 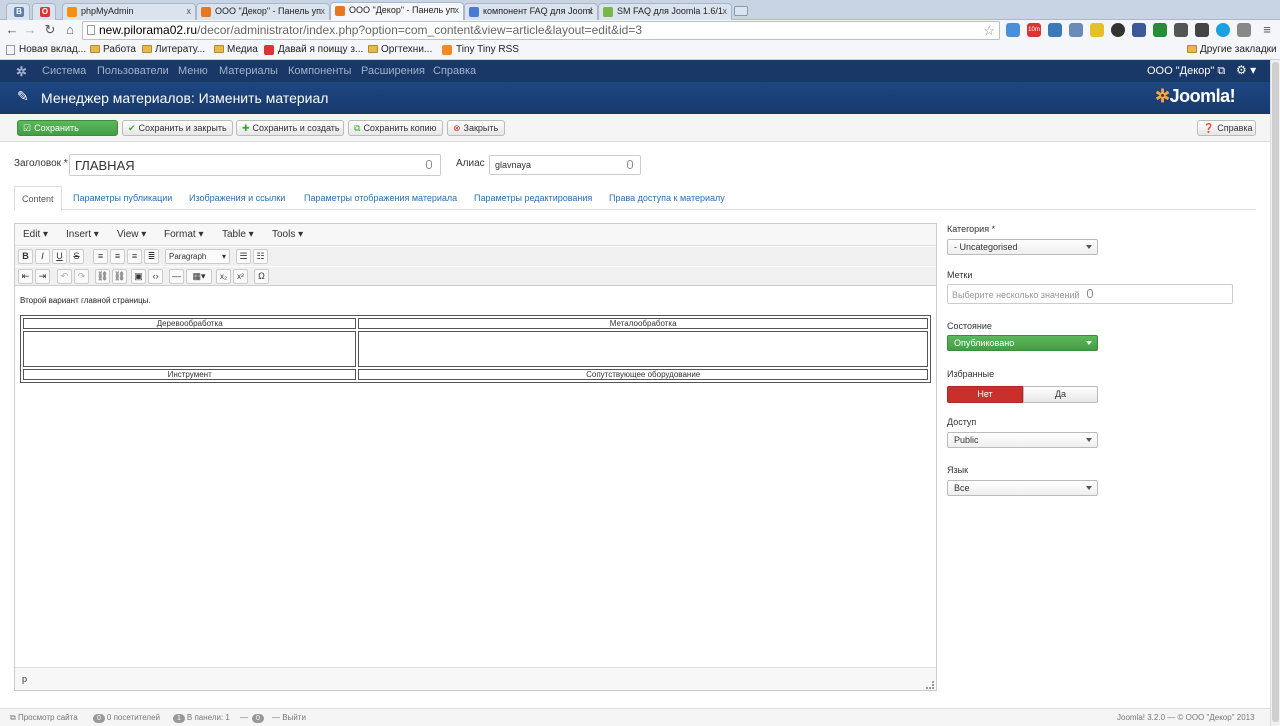 I want to click on horizontal-rule-icon: —, so click(x=176, y=276).